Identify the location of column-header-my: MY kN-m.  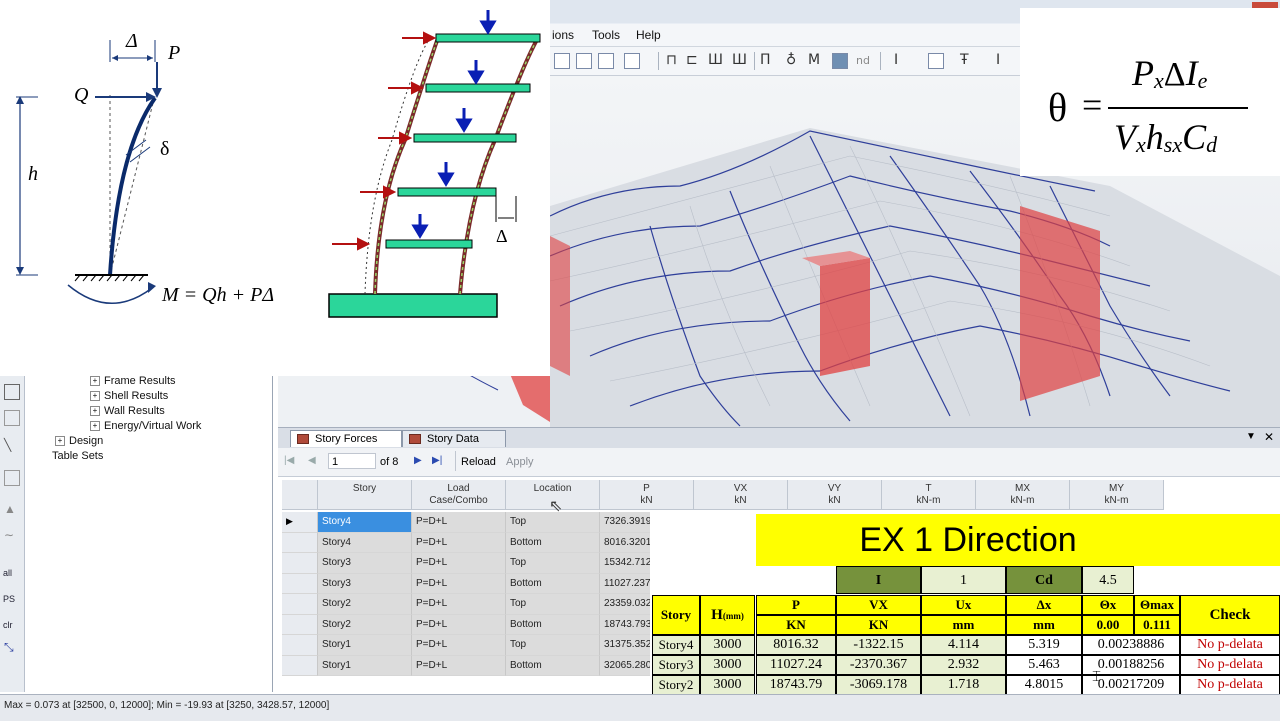
(1117, 495).